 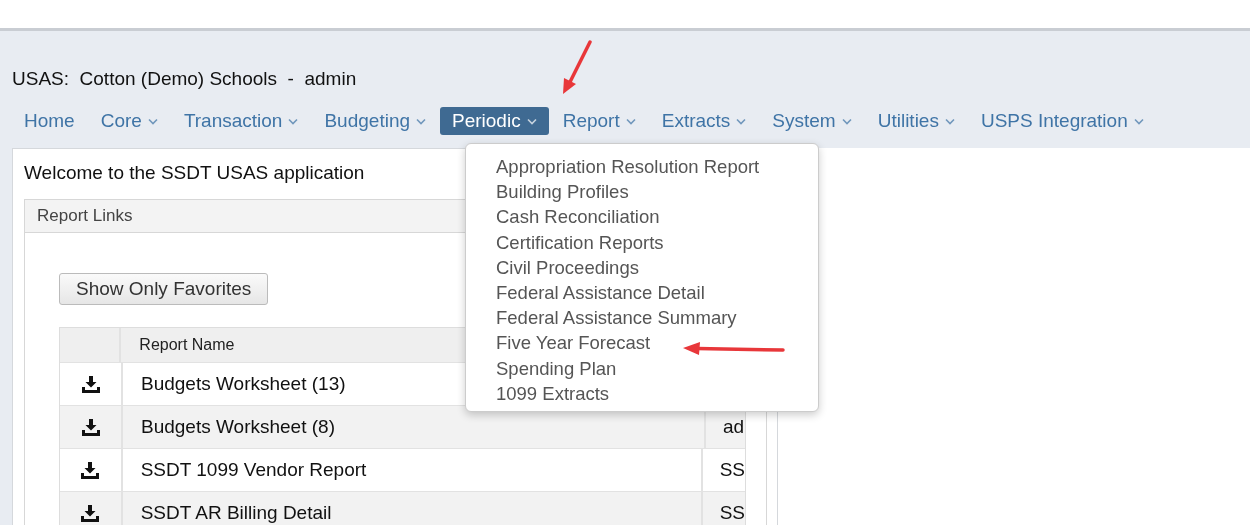 What do you see at coordinates (1062, 121) in the screenshot?
I see `nav-menu-item: USPS Integration` at bounding box center [1062, 121].